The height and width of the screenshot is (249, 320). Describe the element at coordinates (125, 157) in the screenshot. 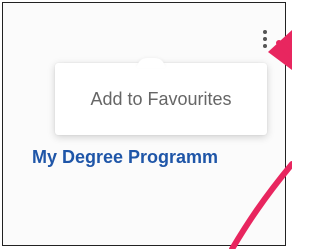

I see `degree-program-title: My Degree Programm` at that location.